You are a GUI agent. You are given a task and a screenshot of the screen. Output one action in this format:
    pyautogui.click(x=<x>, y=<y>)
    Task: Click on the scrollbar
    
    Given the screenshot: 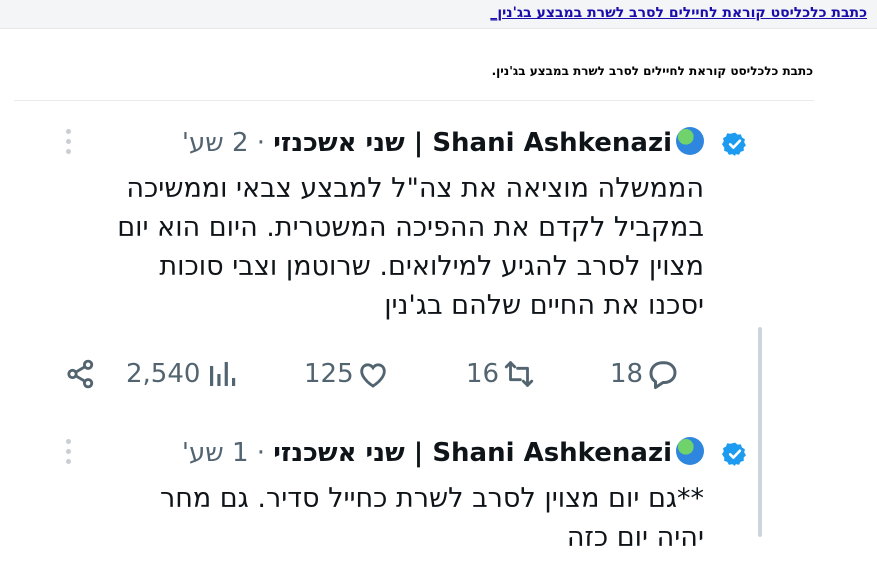 What is the action you would take?
    pyautogui.click(x=760, y=432)
    